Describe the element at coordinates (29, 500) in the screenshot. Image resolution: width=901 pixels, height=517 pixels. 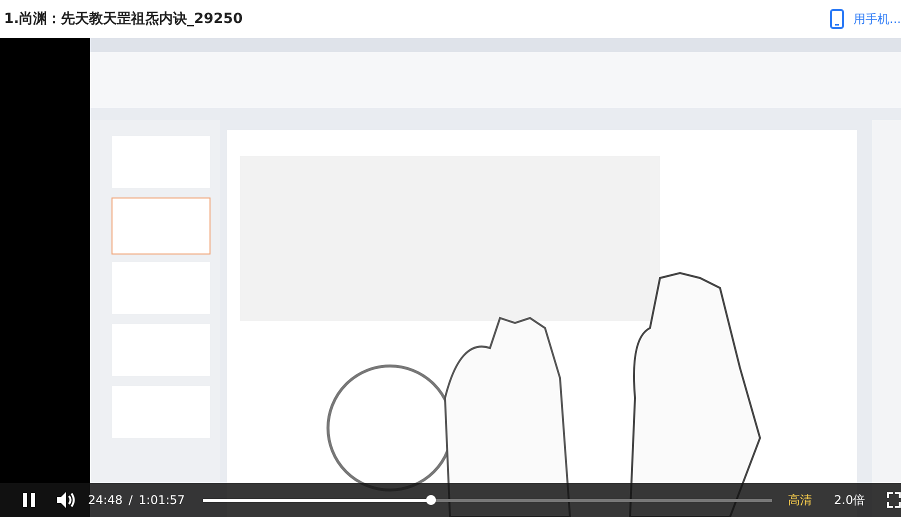
I see `pause-icon` at that location.